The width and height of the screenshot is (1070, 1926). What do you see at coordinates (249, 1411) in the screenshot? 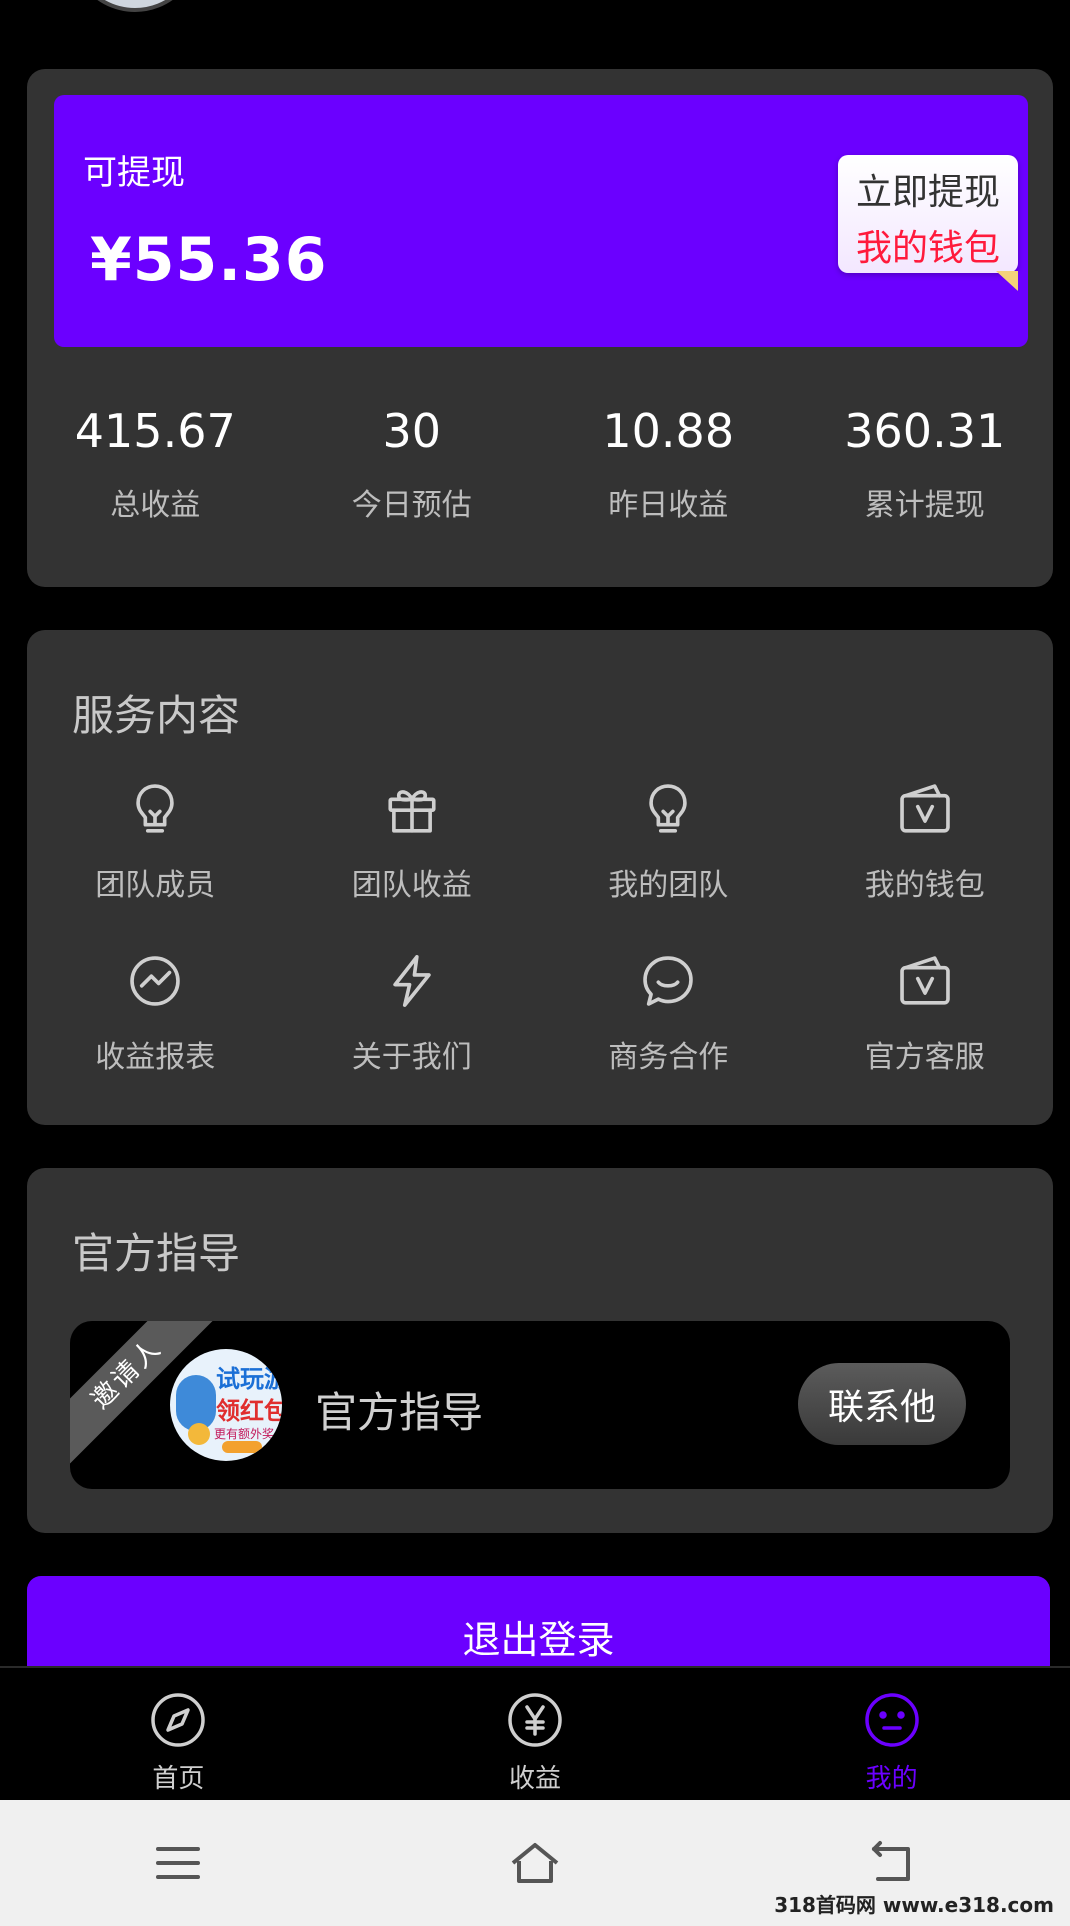
I see `avatar-text: 领红包` at bounding box center [249, 1411].